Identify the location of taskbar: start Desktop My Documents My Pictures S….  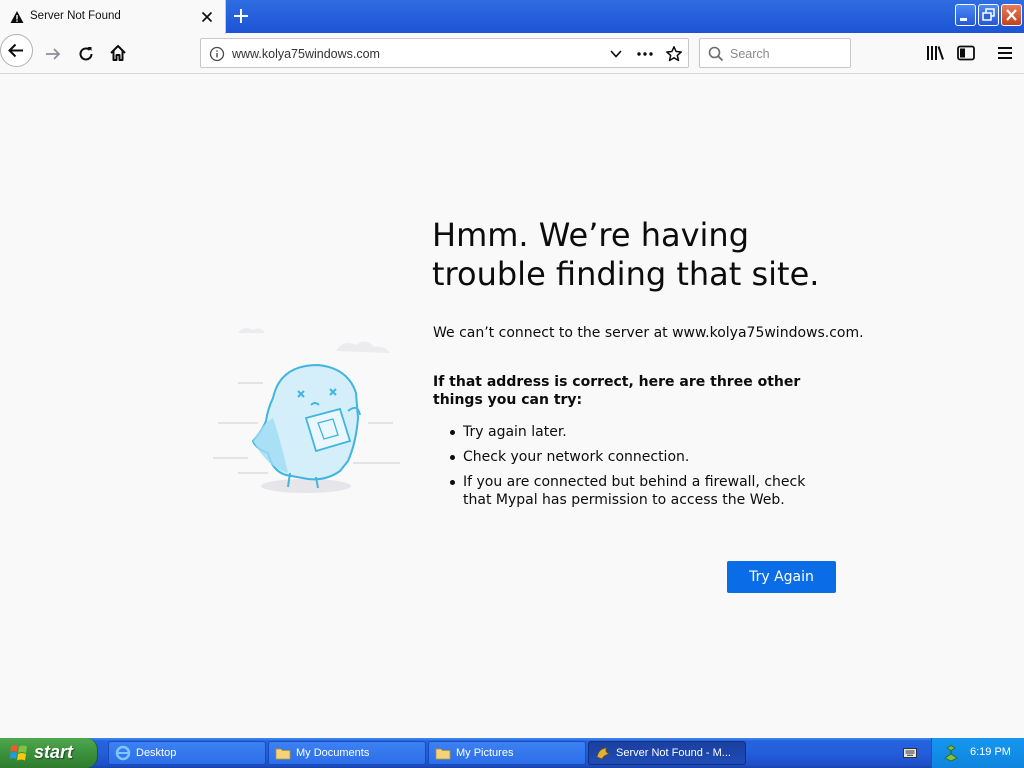
(512, 753).